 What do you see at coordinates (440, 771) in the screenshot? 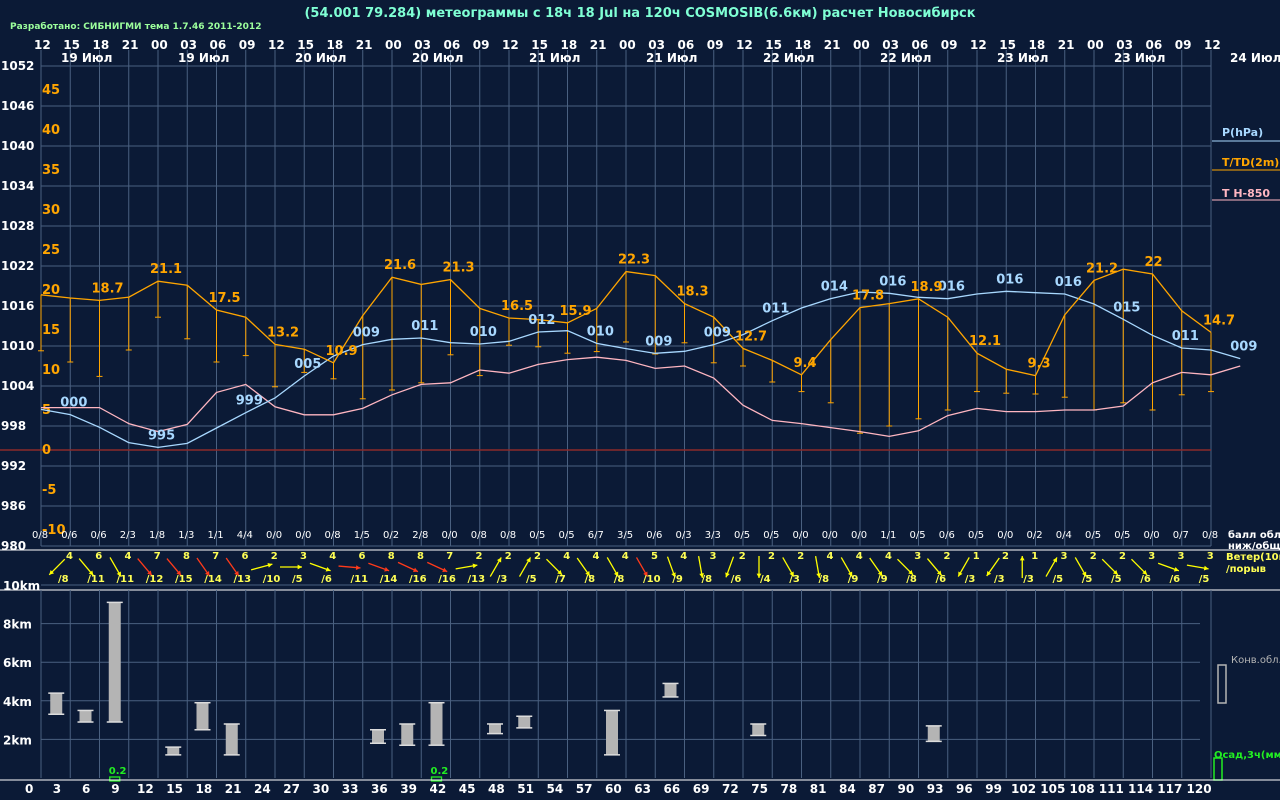
I see `precip-value: 0.2` at bounding box center [440, 771].